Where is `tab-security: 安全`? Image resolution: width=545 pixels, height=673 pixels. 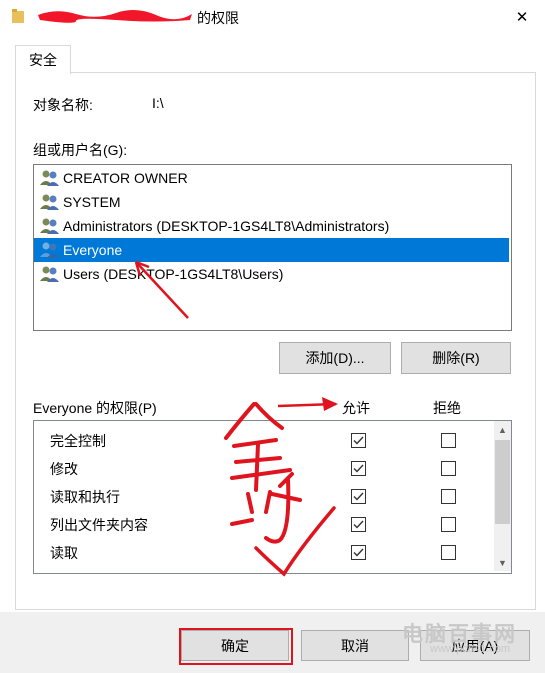 tab-security: 安全 is located at coordinates (43, 59).